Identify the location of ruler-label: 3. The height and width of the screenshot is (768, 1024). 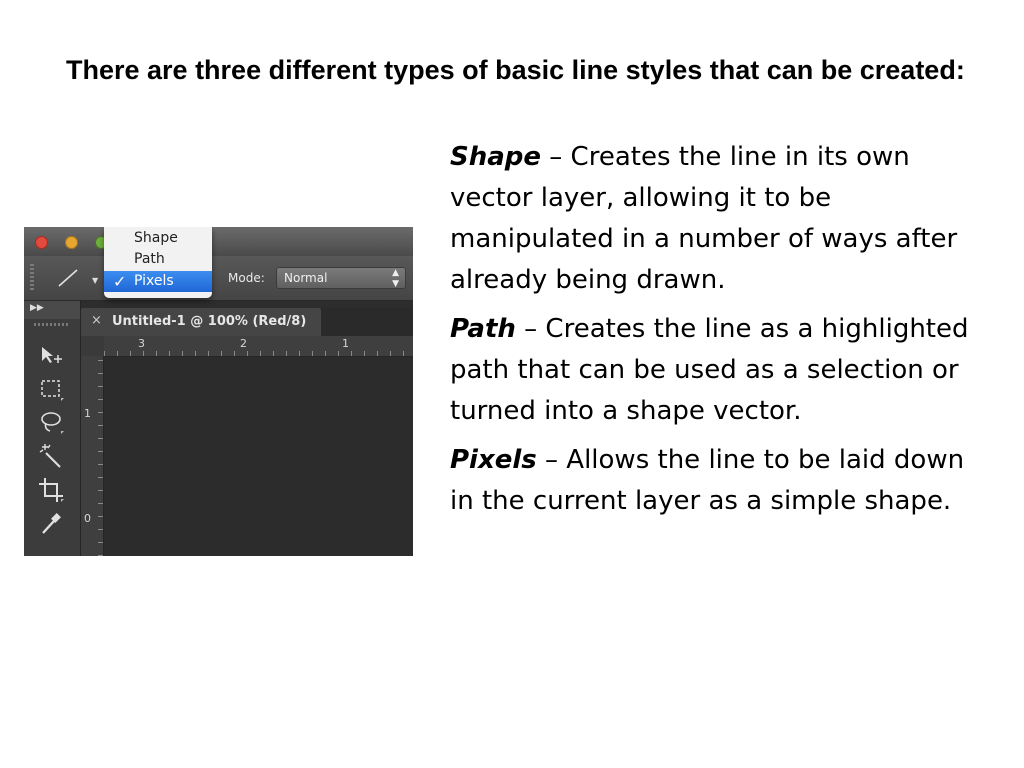
(141, 343).